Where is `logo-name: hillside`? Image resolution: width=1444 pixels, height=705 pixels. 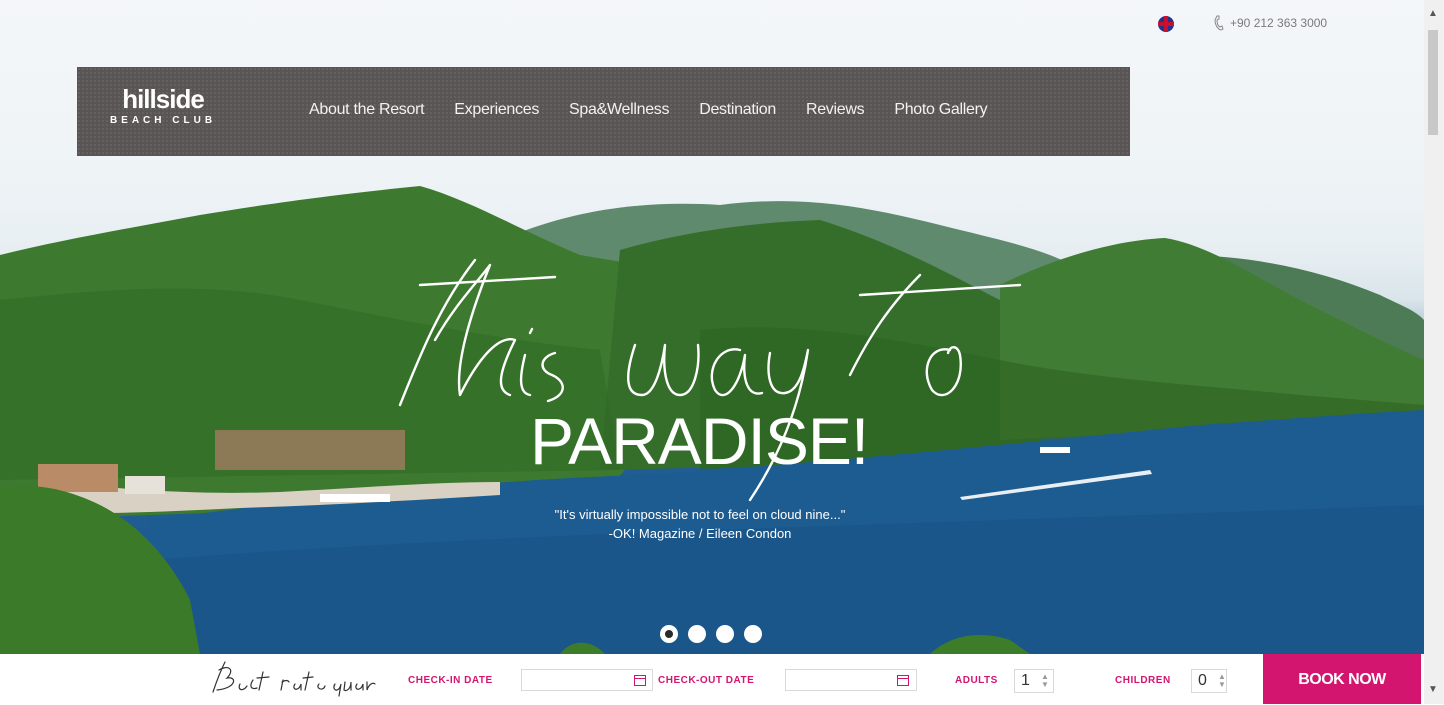 logo-name: hillside is located at coordinates (163, 99).